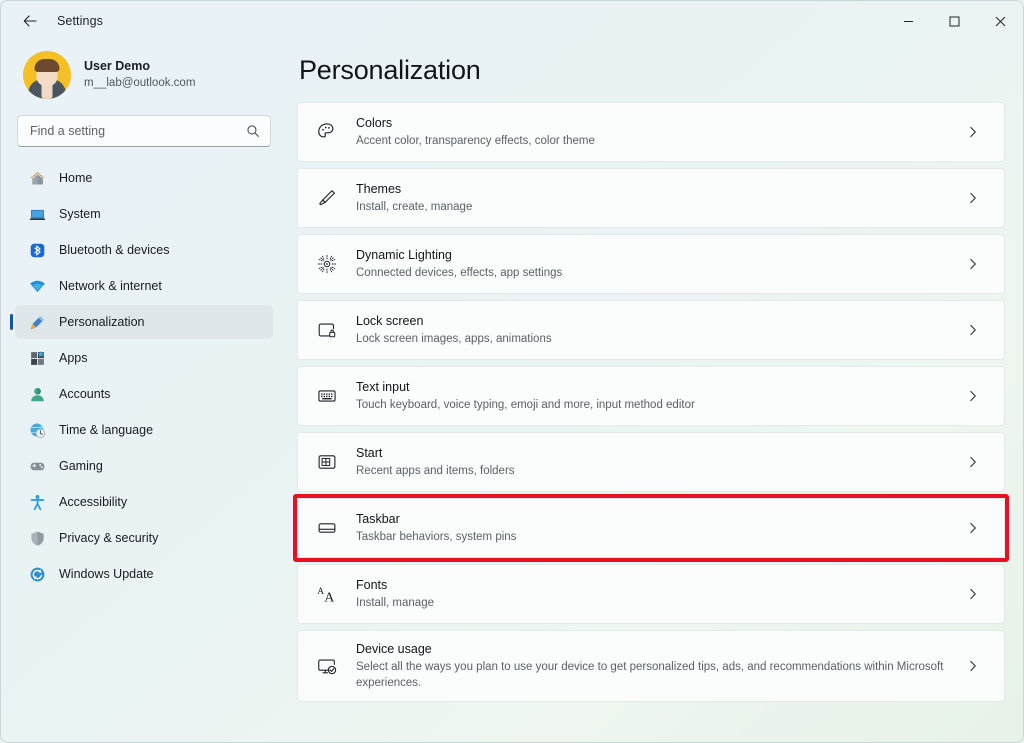  What do you see at coordinates (110, 286) in the screenshot?
I see `sidebar-item-label: Network & internet` at bounding box center [110, 286].